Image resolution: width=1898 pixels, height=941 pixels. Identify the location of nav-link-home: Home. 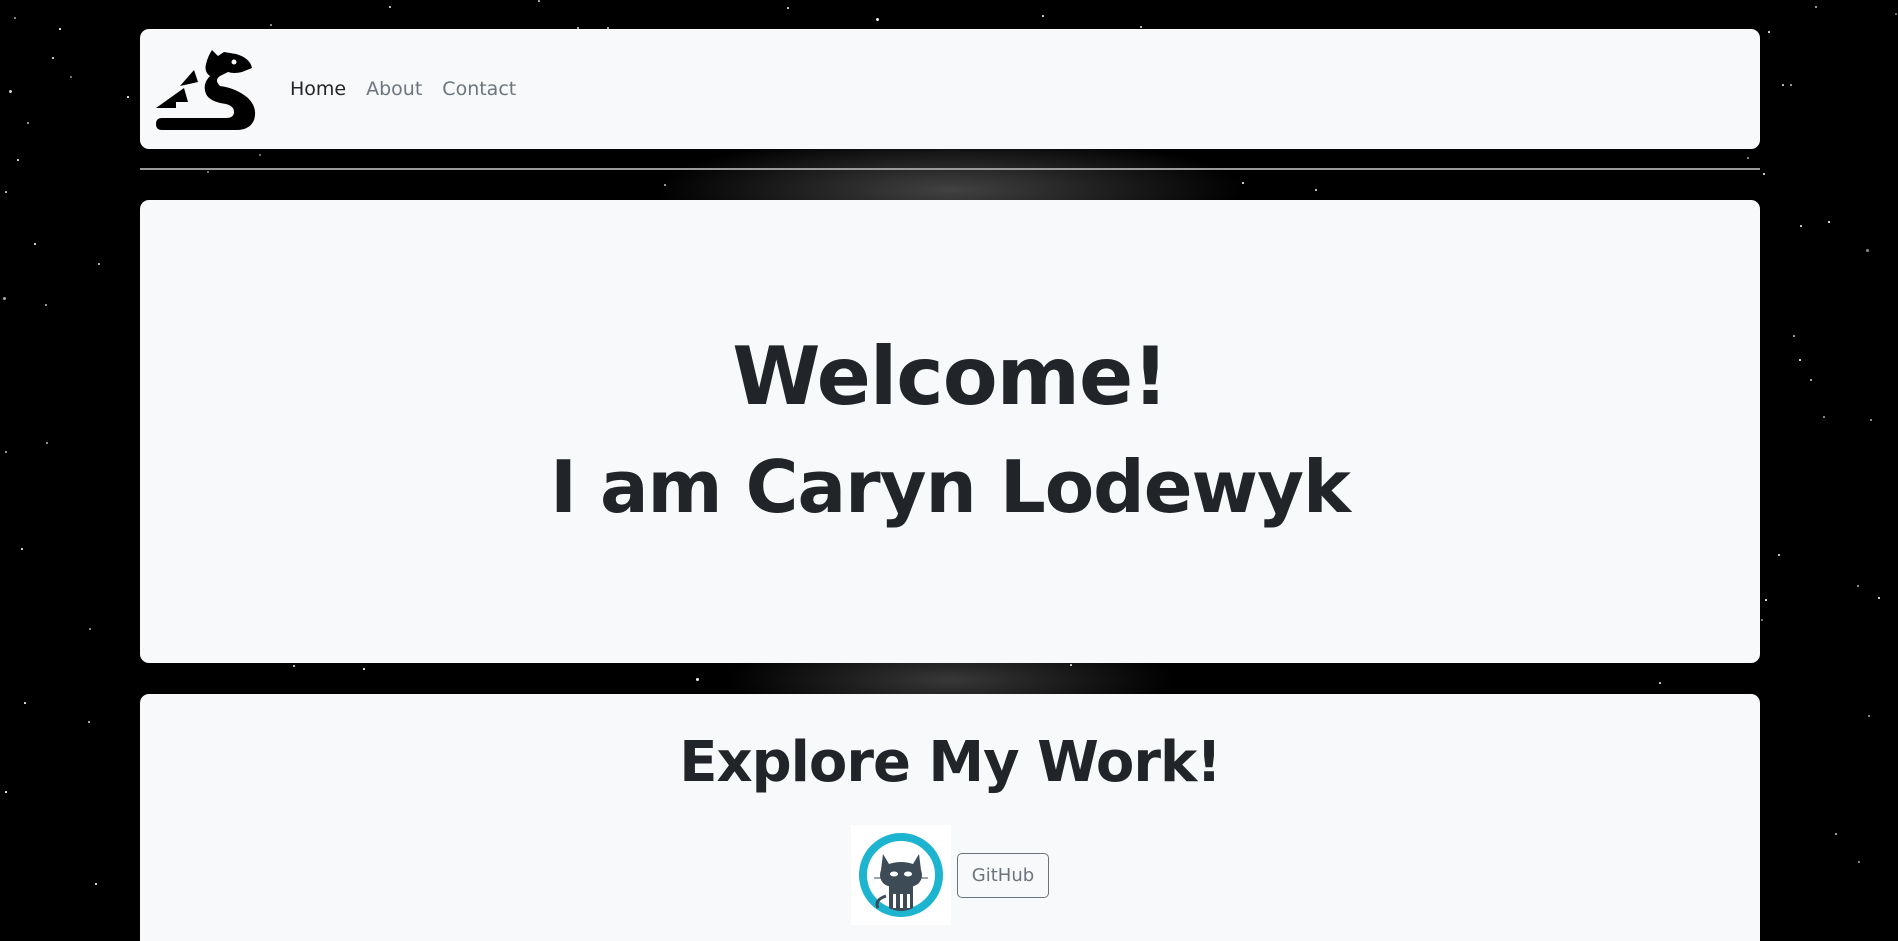
(318, 89).